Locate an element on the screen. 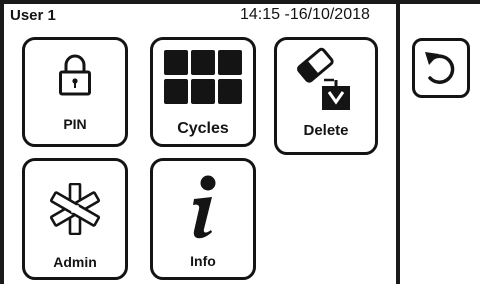  back-arrow-icon is located at coordinates (440, 68).